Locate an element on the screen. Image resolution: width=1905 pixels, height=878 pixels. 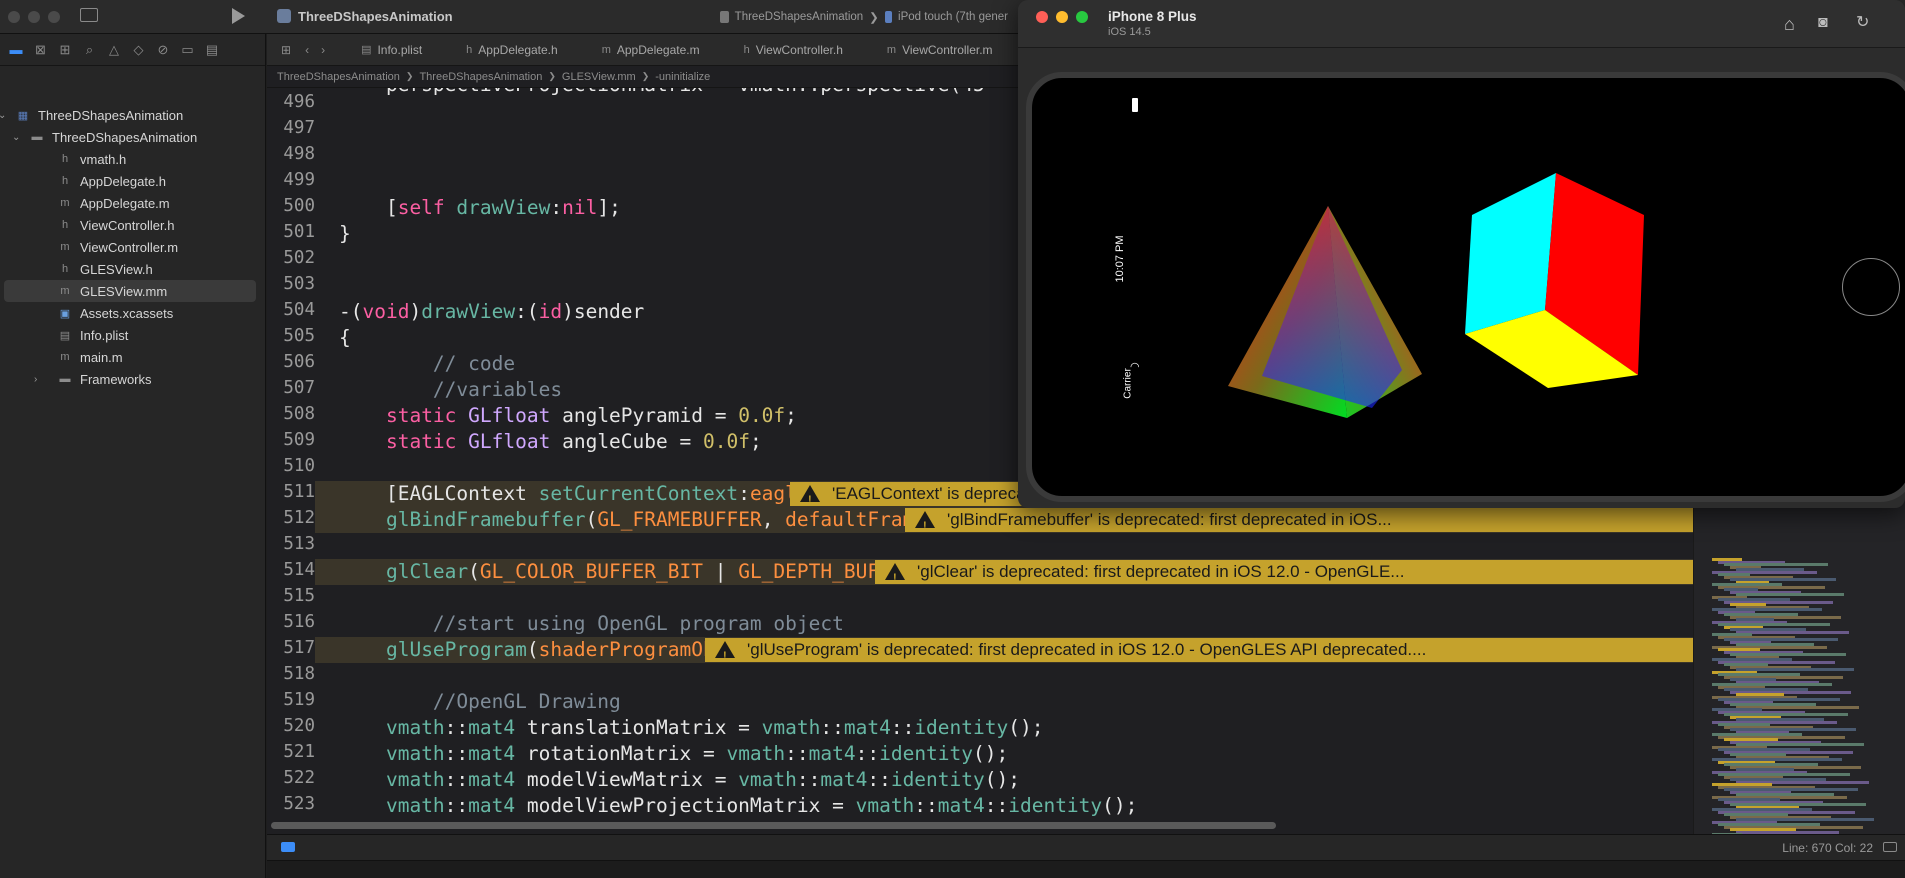
close-window-button is located at coordinates (14, 17).